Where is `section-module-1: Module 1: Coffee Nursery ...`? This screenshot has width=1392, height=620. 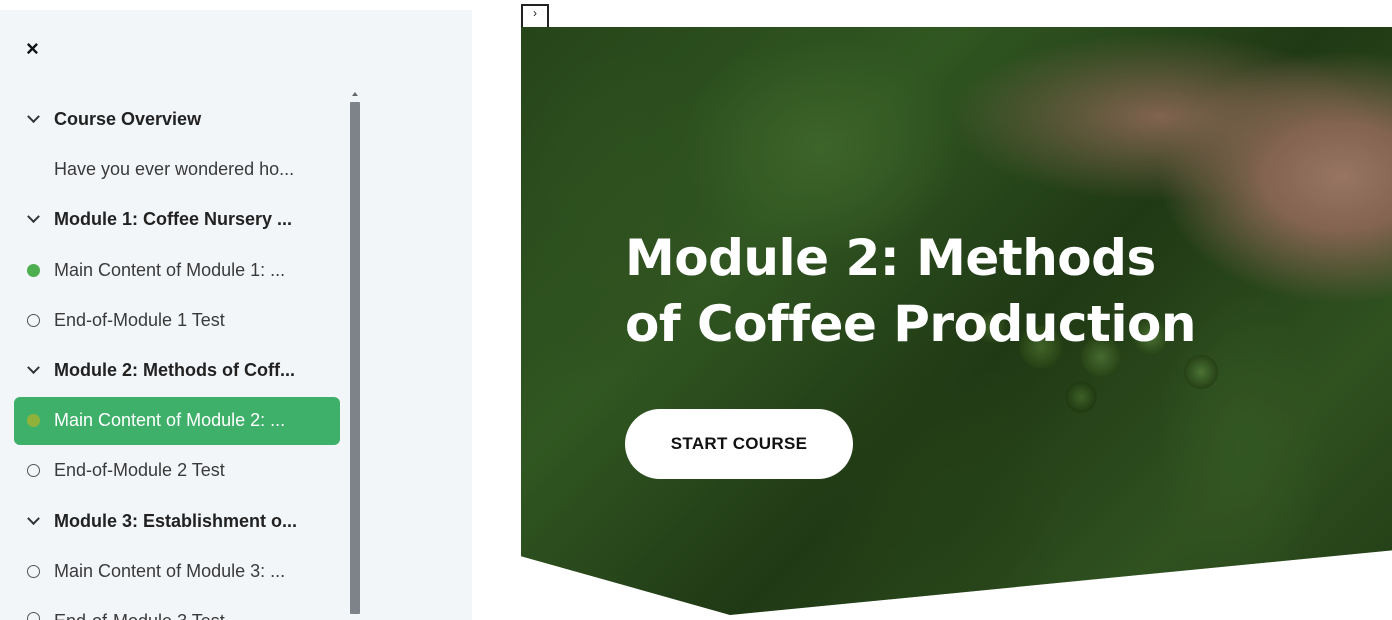
section-module-1: Module 1: Coffee Nursery ... is located at coordinates (177, 220).